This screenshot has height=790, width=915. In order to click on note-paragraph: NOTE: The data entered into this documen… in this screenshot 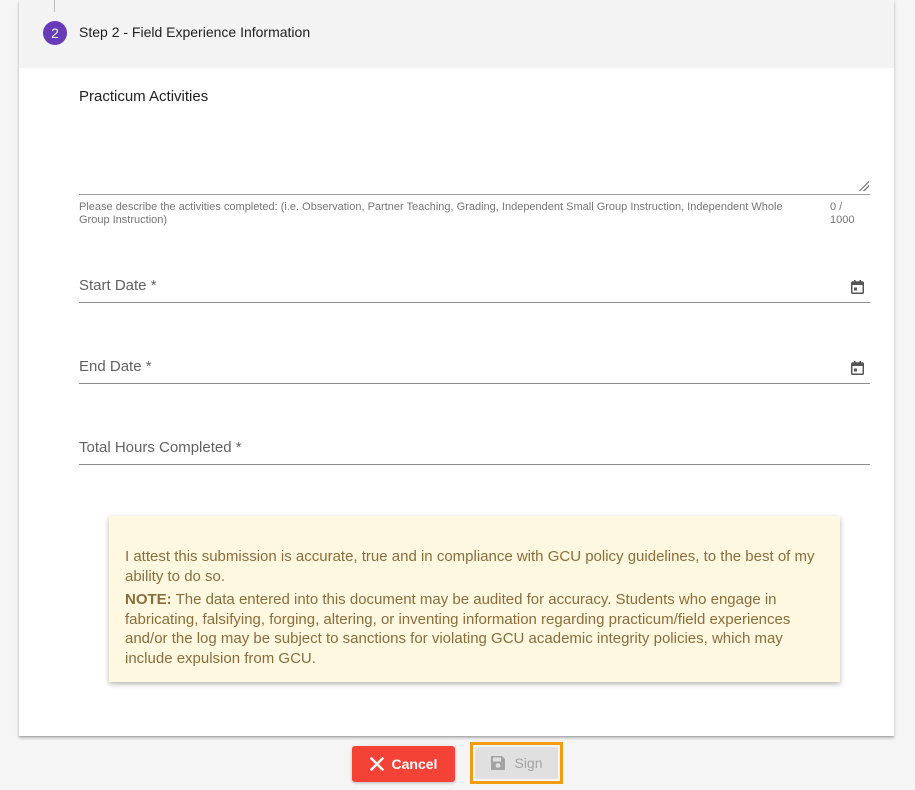, I will do `click(474, 629)`.